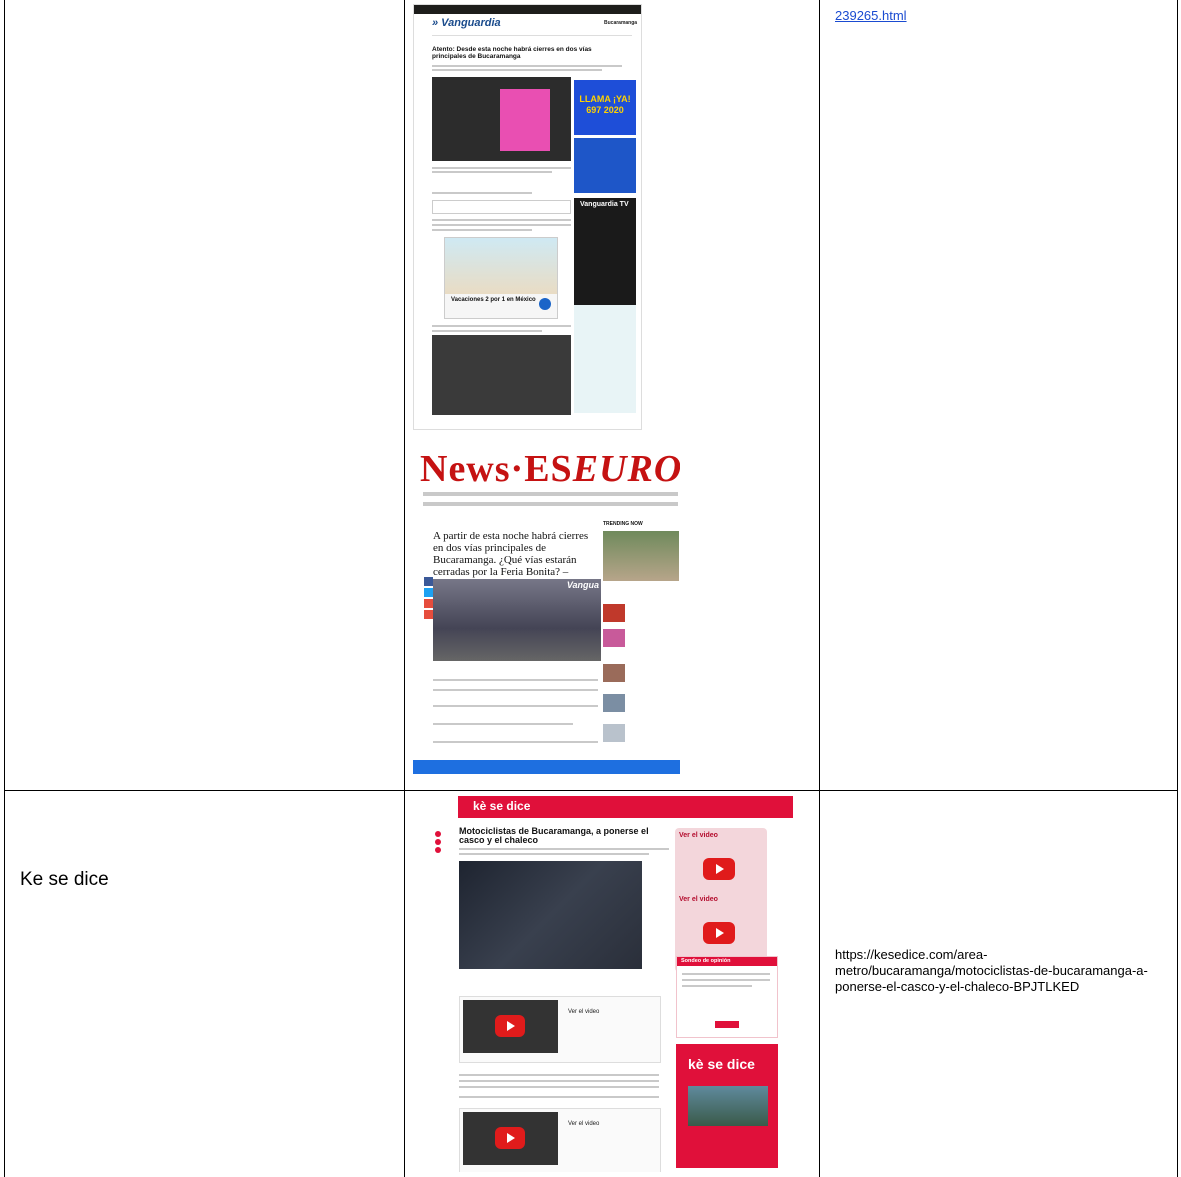 This screenshot has width=1181, height=1177. What do you see at coordinates (605, 252) in the screenshot?
I see `vanguardia-tv-panel: Vanguardia TV` at bounding box center [605, 252].